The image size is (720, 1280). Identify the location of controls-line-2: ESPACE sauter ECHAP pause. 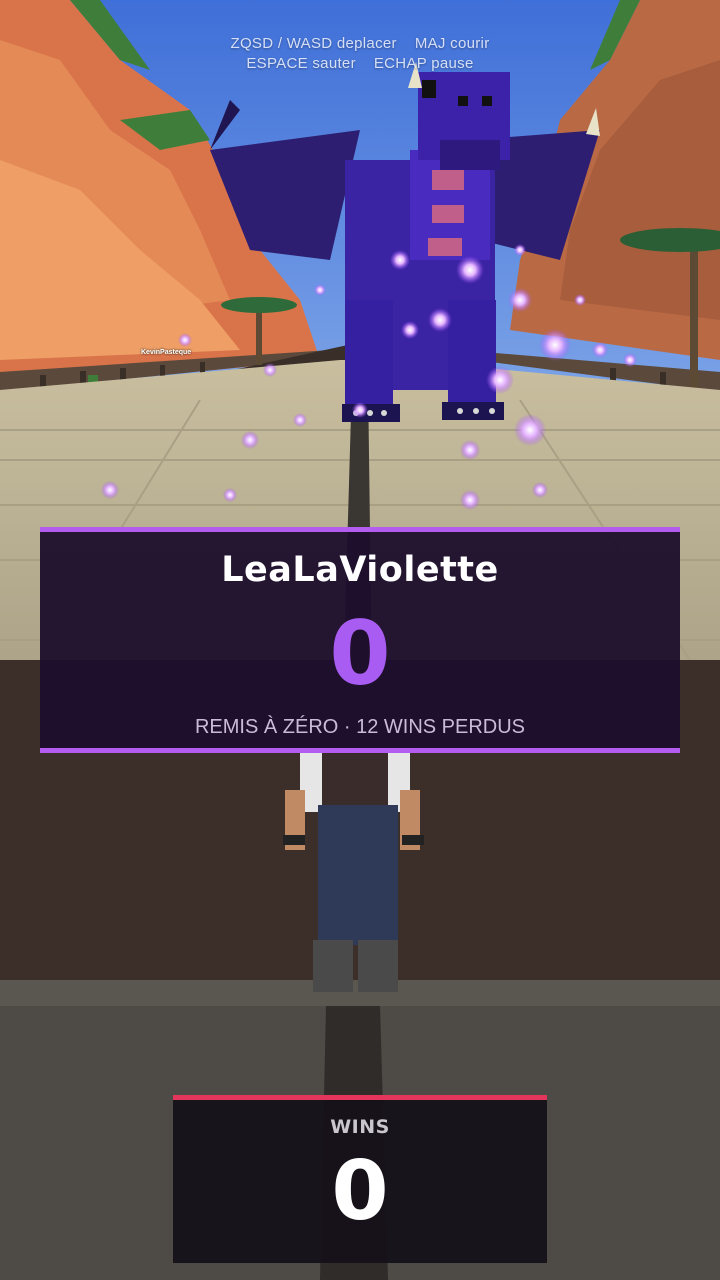
(360, 64).